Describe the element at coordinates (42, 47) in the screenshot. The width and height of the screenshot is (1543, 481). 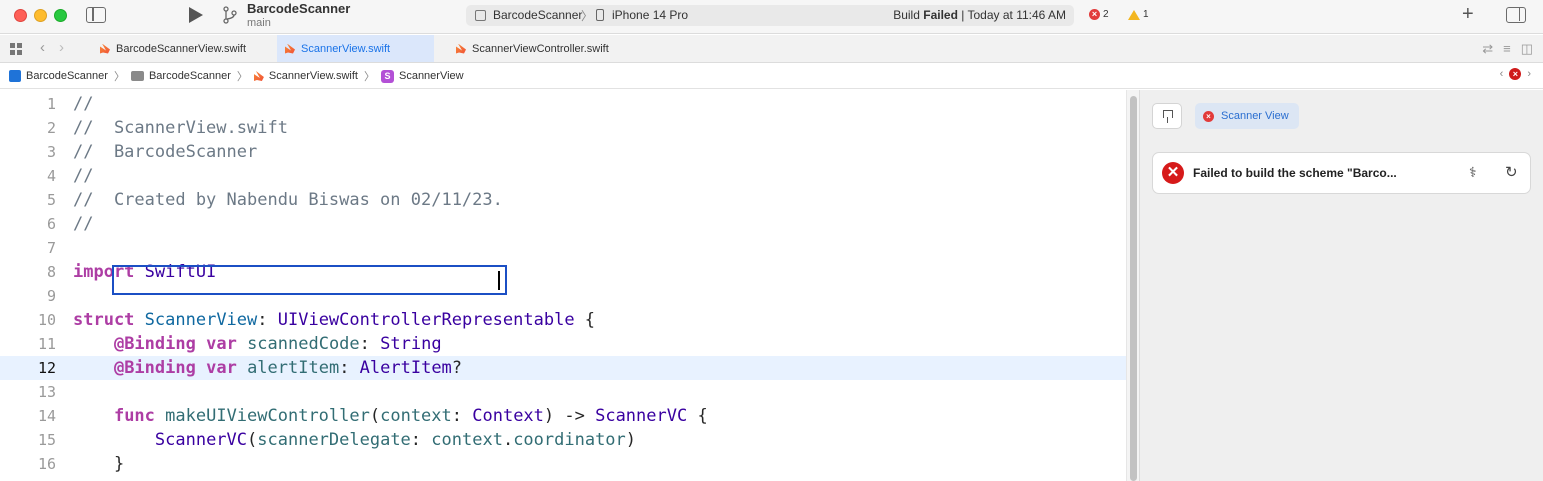
I see `back-arrow-icon: ‹` at that location.